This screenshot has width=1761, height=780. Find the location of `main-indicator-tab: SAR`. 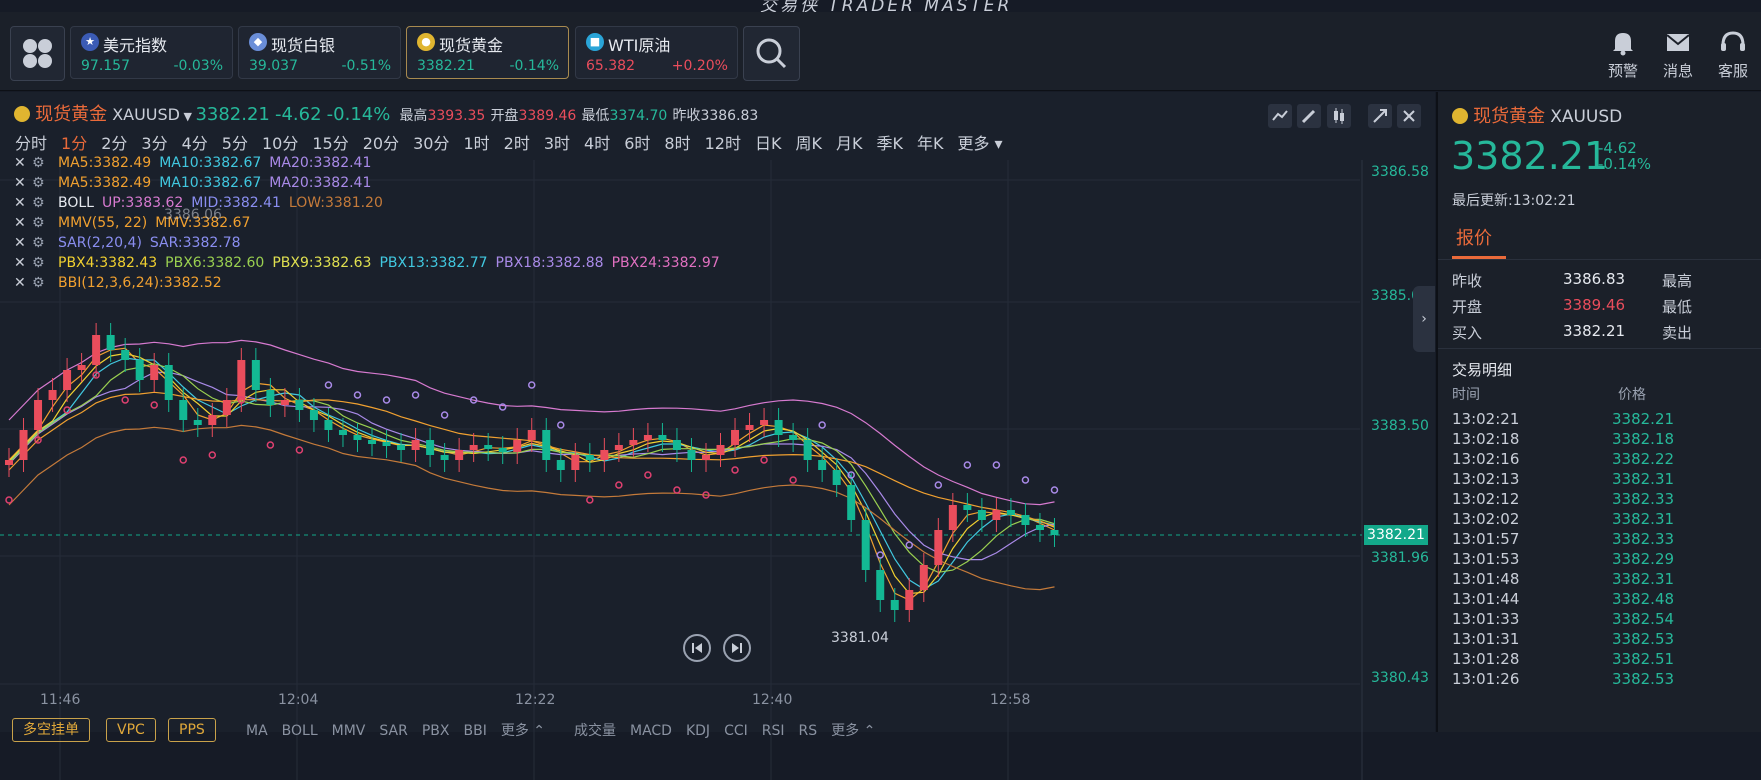

main-indicator-tab: SAR is located at coordinates (393, 731).